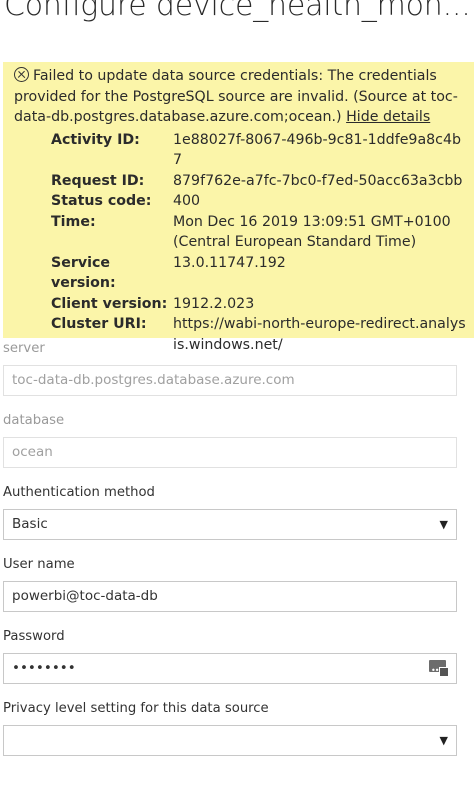 The height and width of the screenshot is (785, 474). Describe the element at coordinates (230, 524) in the screenshot. I see `auth-method-select: Basic ▼` at that location.